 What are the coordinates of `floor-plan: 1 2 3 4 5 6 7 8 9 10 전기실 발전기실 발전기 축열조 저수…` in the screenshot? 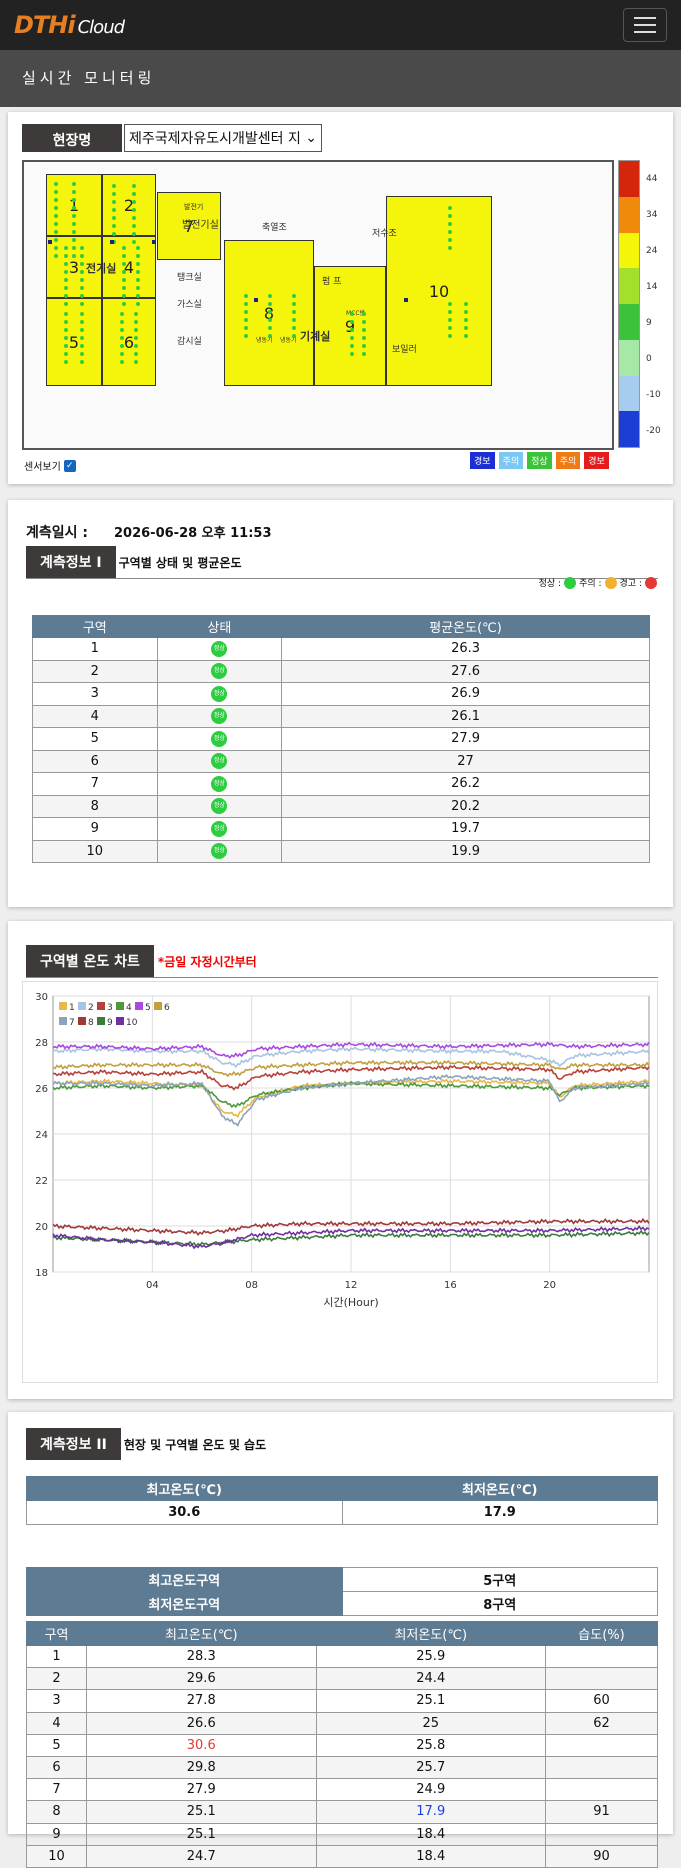 It's located at (318, 305).